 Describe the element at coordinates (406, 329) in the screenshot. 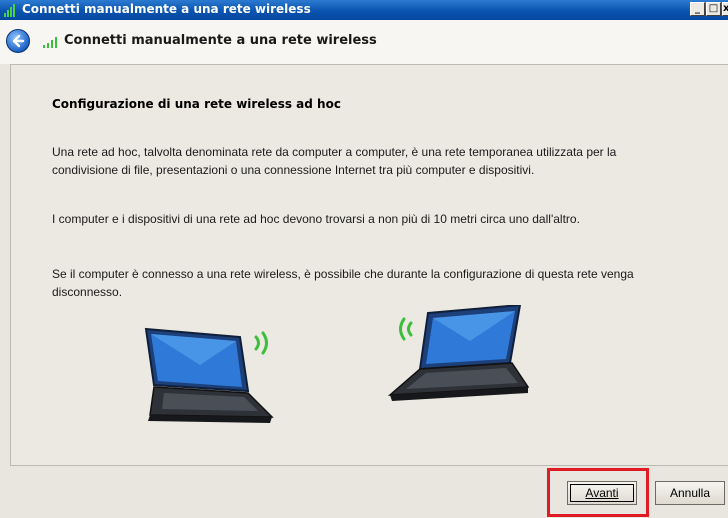

I see `wireless-waves-left-icon` at that location.